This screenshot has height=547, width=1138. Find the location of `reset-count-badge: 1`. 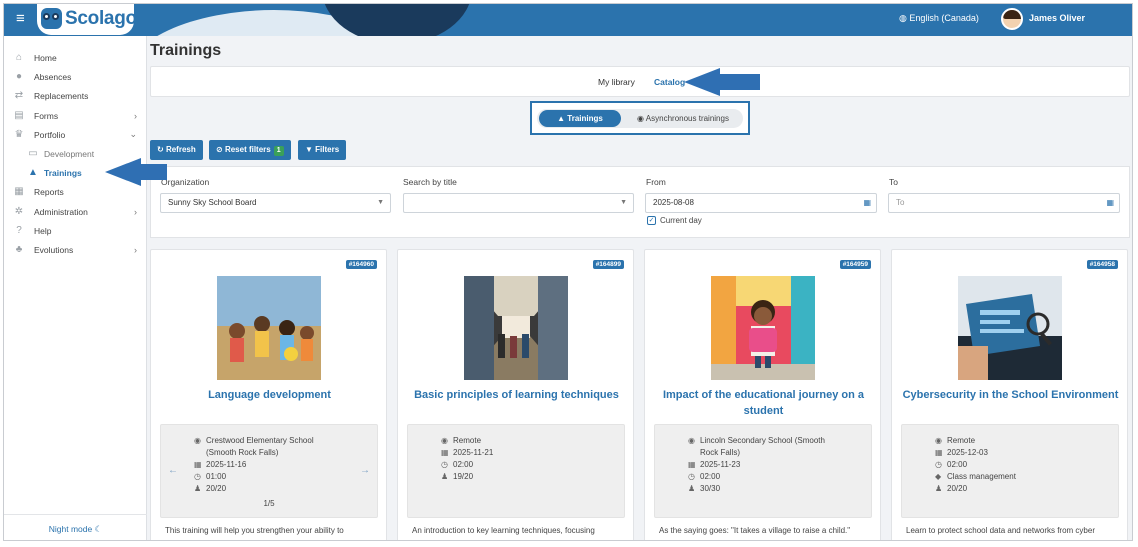

reset-count-badge: 1 is located at coordinates (278, 151).